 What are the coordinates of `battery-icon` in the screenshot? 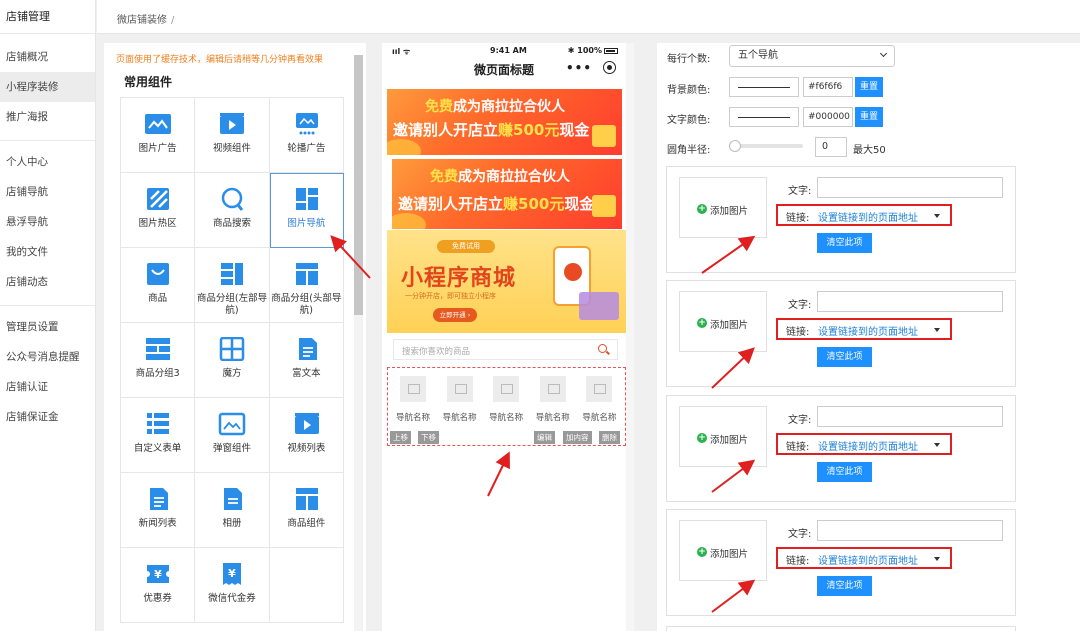 It's located at (611, 50).